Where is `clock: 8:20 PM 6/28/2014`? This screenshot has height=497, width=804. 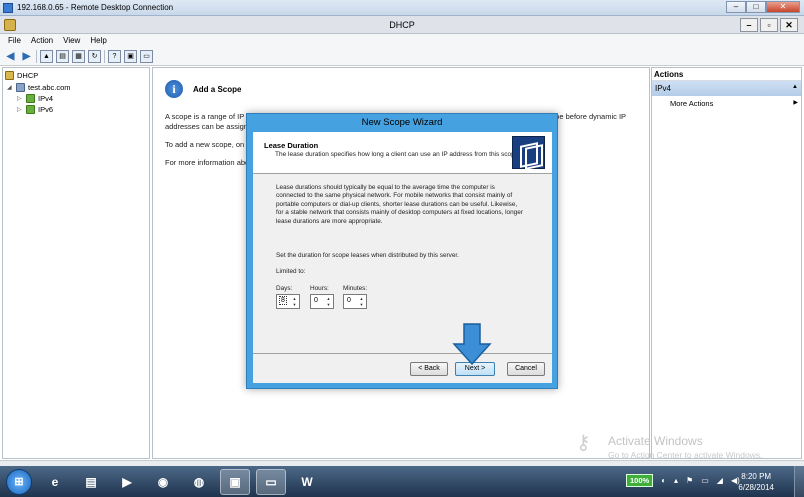
clock: 8:20 PM 6/28/2014 is located at coordinates (756, 482).